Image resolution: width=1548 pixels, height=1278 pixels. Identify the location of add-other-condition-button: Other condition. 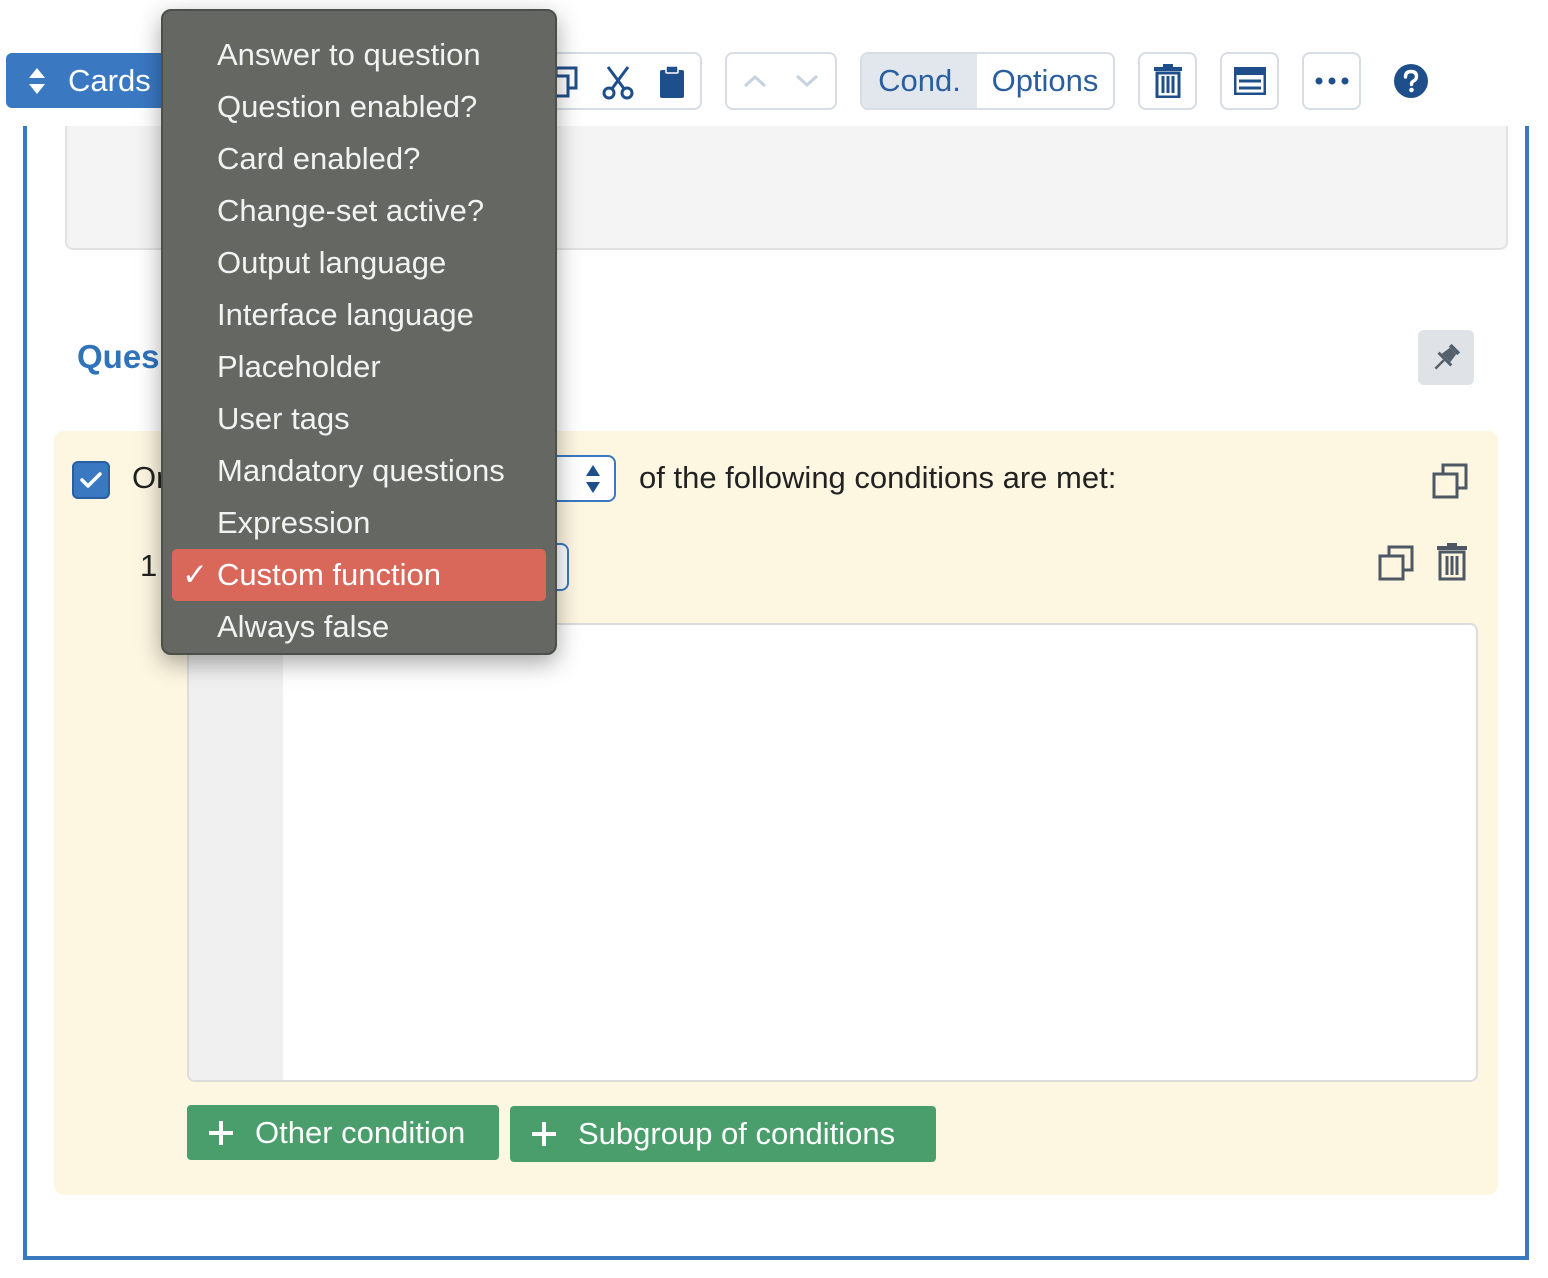
(343, 1132).